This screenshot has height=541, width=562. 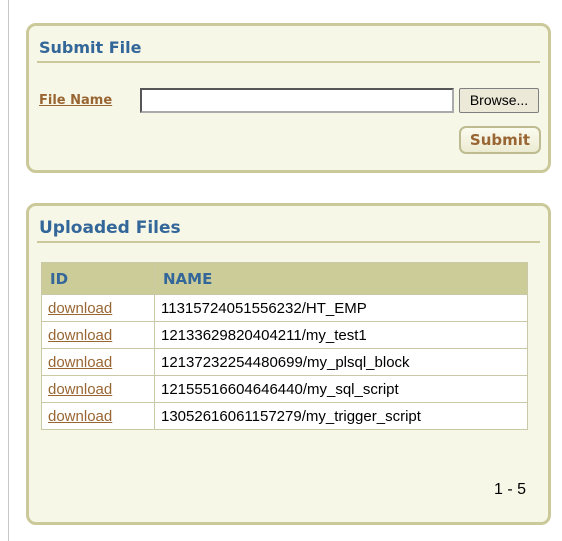 I want to click on submit-file-title-rule, so click(x=288, y=62).